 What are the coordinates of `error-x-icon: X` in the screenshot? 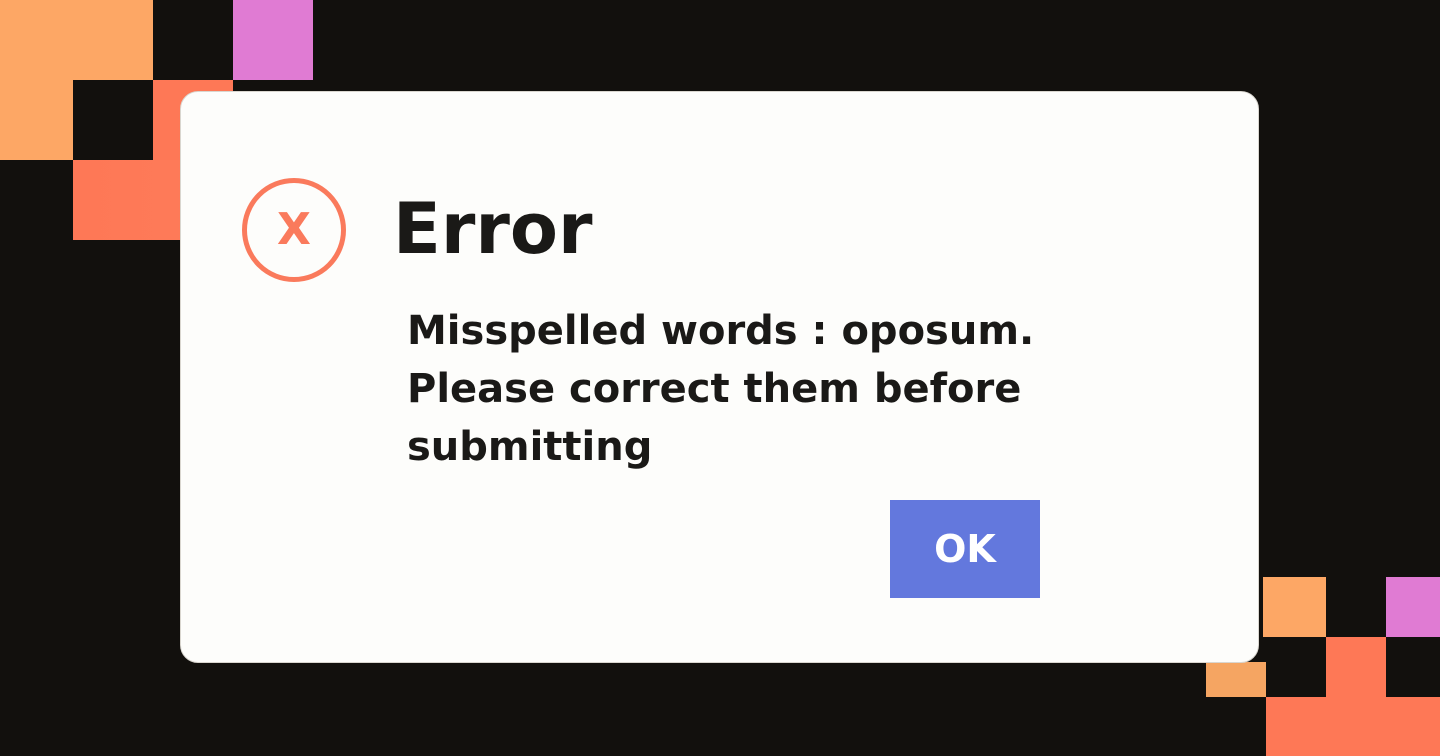 It's located at (294, 230).